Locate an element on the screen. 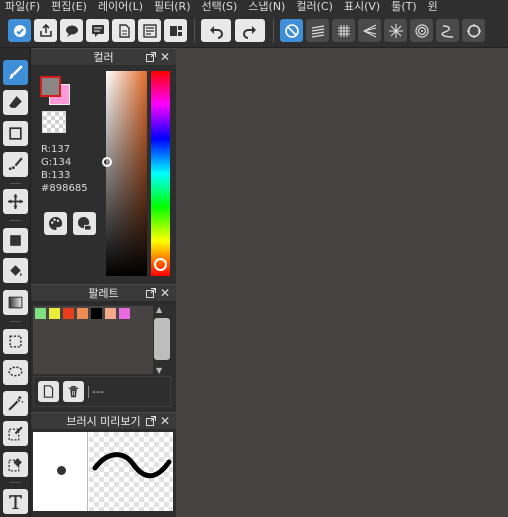  palette-footer: --- is located at coordinates (102, 391).